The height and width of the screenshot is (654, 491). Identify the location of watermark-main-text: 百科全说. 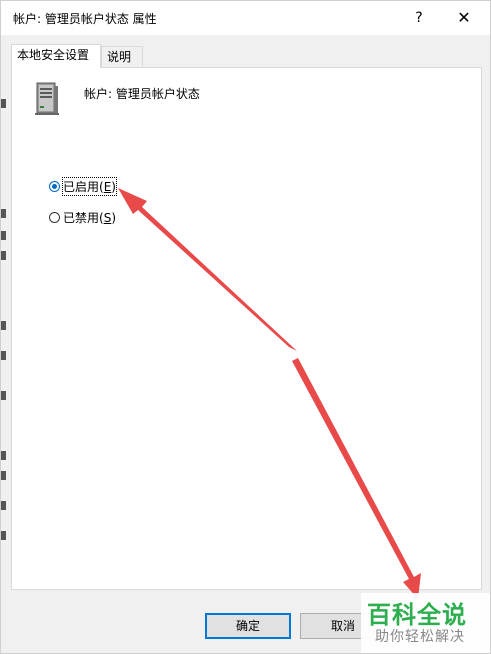
(417, 615).